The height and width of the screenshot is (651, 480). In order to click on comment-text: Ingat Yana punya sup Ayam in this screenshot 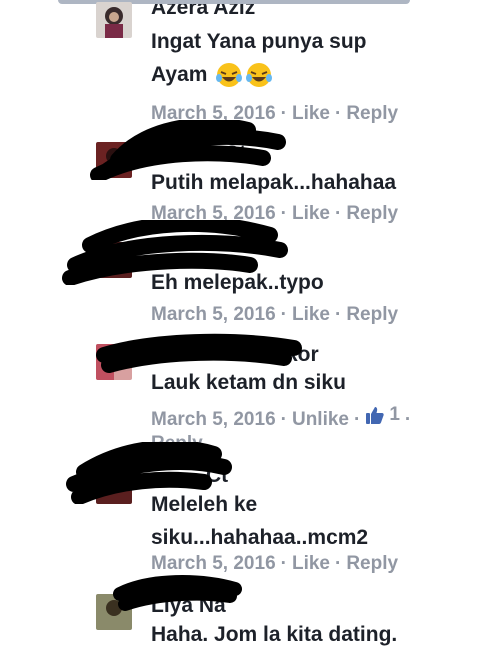, I will do `click(259, 58)`.